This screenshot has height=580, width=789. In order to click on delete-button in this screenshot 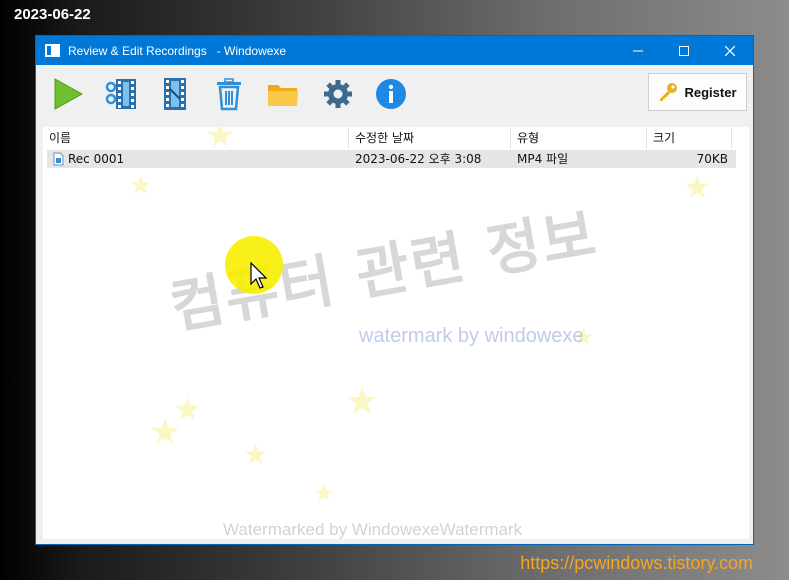, I will do `click(229, 94)`.